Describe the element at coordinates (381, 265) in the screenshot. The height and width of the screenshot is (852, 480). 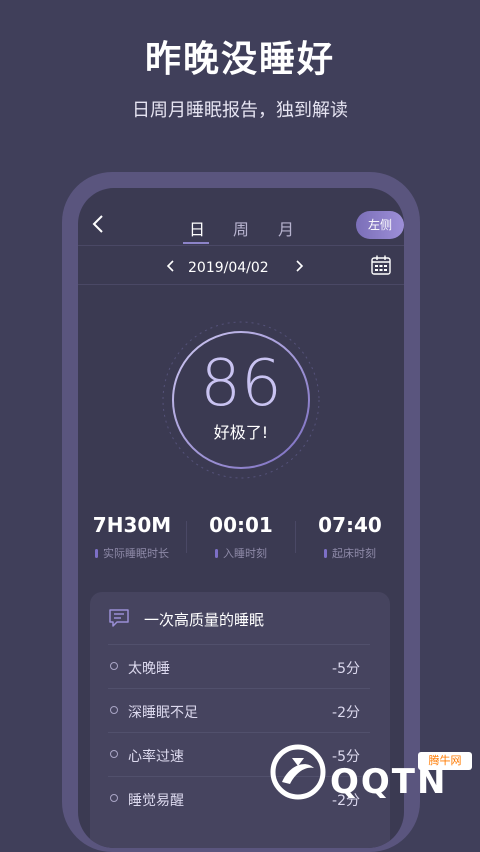
I see `calendar-icon` at that location.